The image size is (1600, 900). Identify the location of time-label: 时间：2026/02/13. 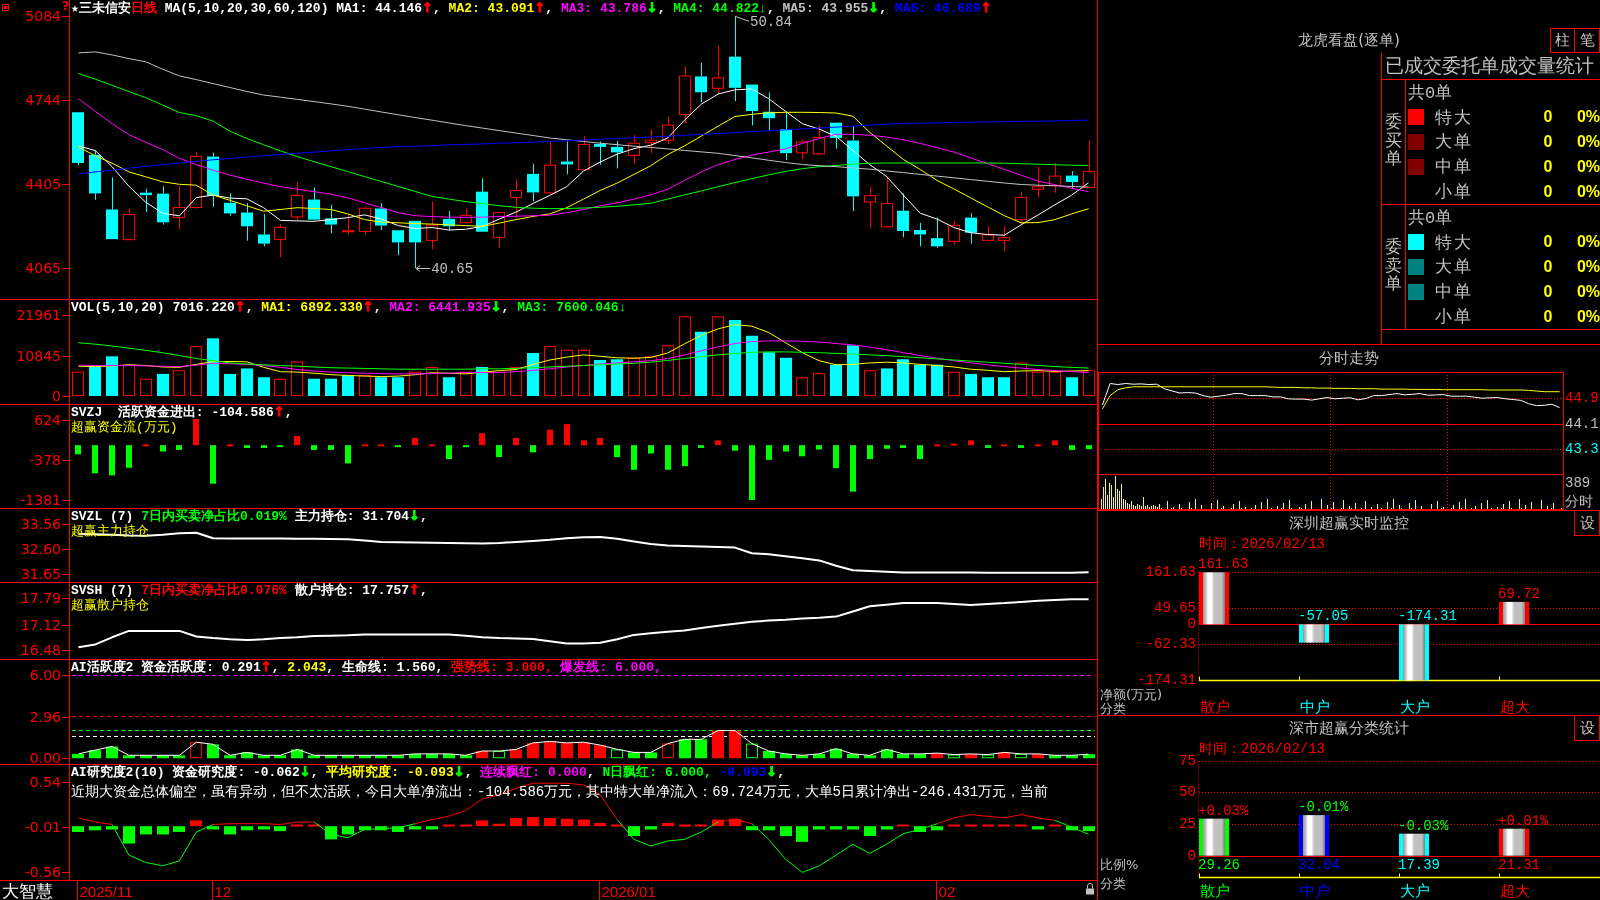
(1262, 544).